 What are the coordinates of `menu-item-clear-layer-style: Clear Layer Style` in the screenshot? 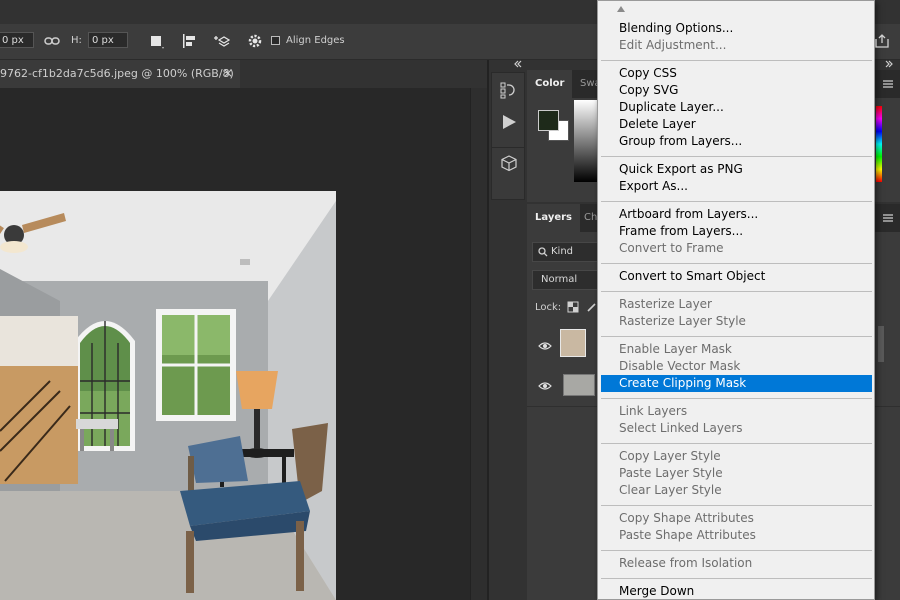 It's located at (670, 490).